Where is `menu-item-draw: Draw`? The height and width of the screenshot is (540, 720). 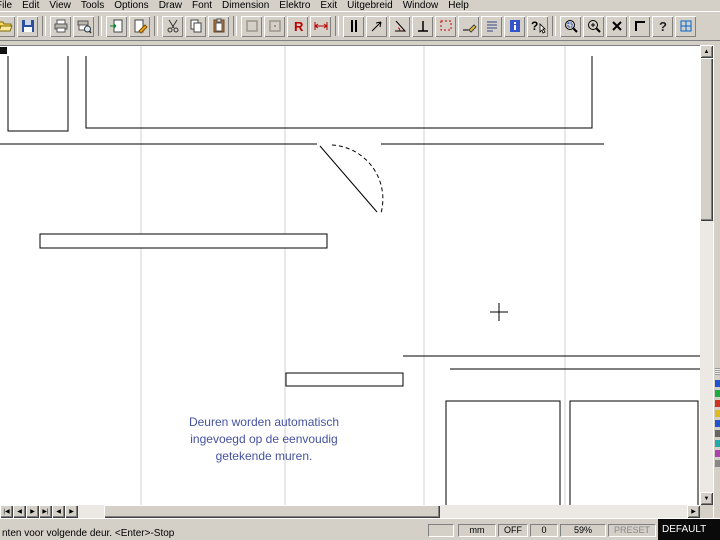 menu-item-draw: Draw is located at coordinates (170, 5).